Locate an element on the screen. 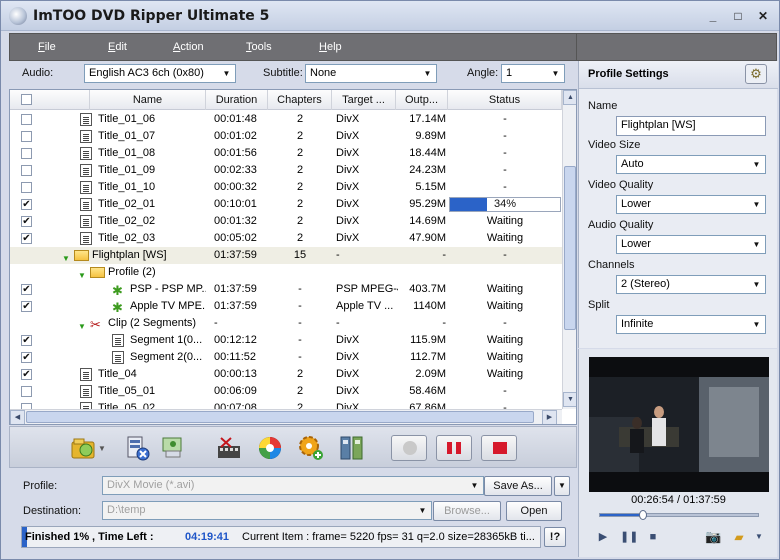 The height and width of the screenshot is (560, 780). menu-edit: Edit is located at coordinates (117, 47).